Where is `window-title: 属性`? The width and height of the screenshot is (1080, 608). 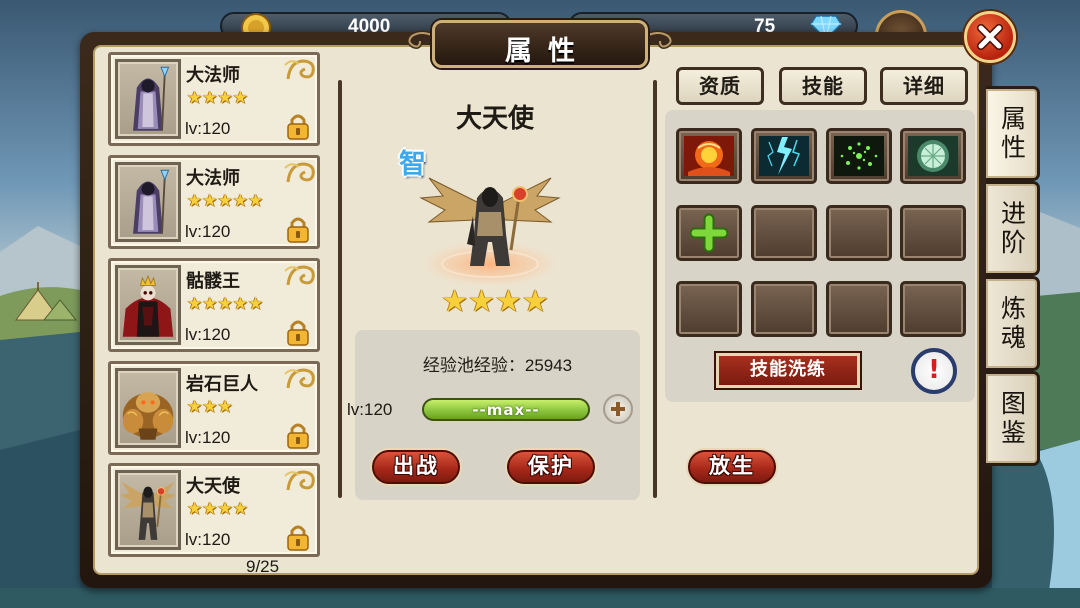 window-title: 属性 is located at coordinates (548, 51).